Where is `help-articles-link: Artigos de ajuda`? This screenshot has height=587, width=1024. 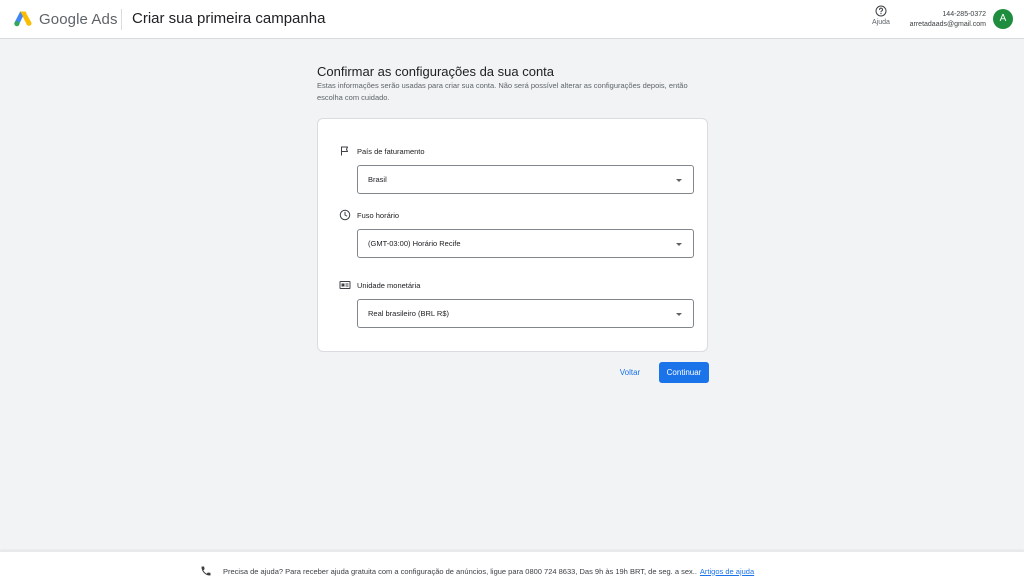
help-articles-link: Artigos de ajuda is located at coordinates (727, 571).